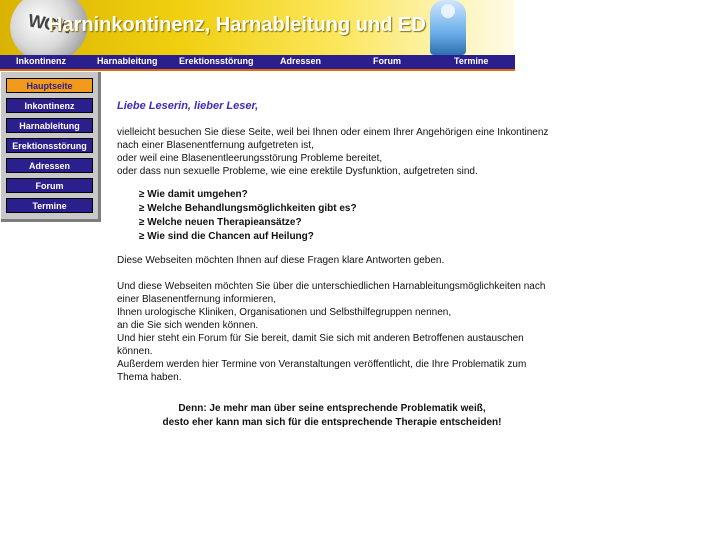 This screenshot has width=727, height=545. Describe the element at coordinates (448, 27) in the screenshot. I see `person-figure-image` at that location.